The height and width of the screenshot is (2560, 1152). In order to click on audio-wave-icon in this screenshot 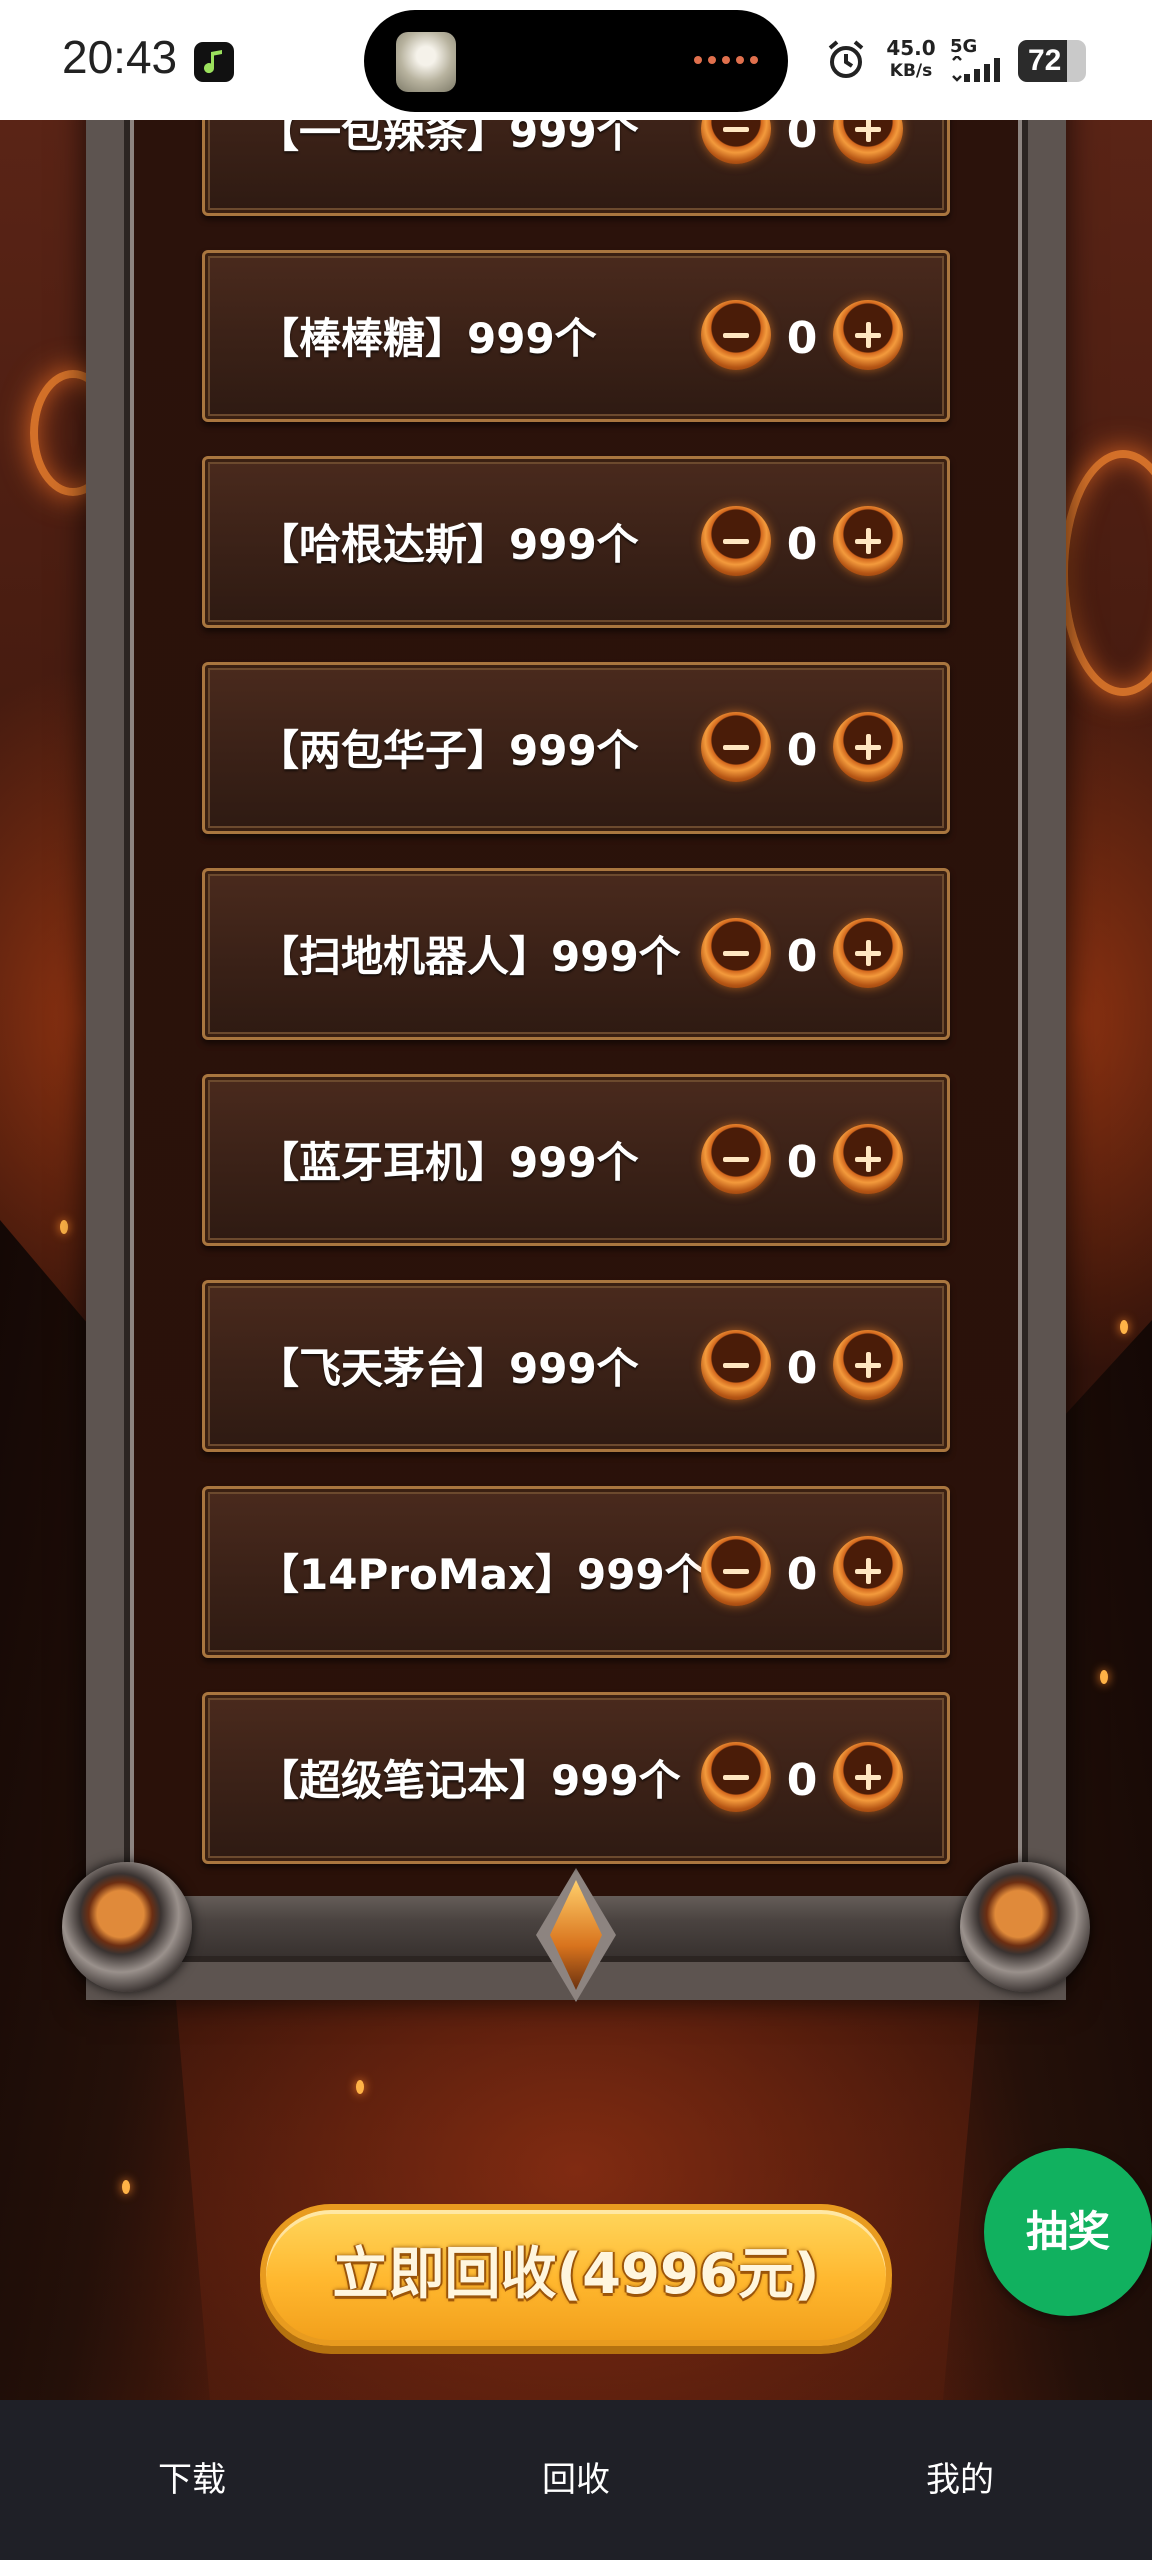, I will do `click(726, 61)`.